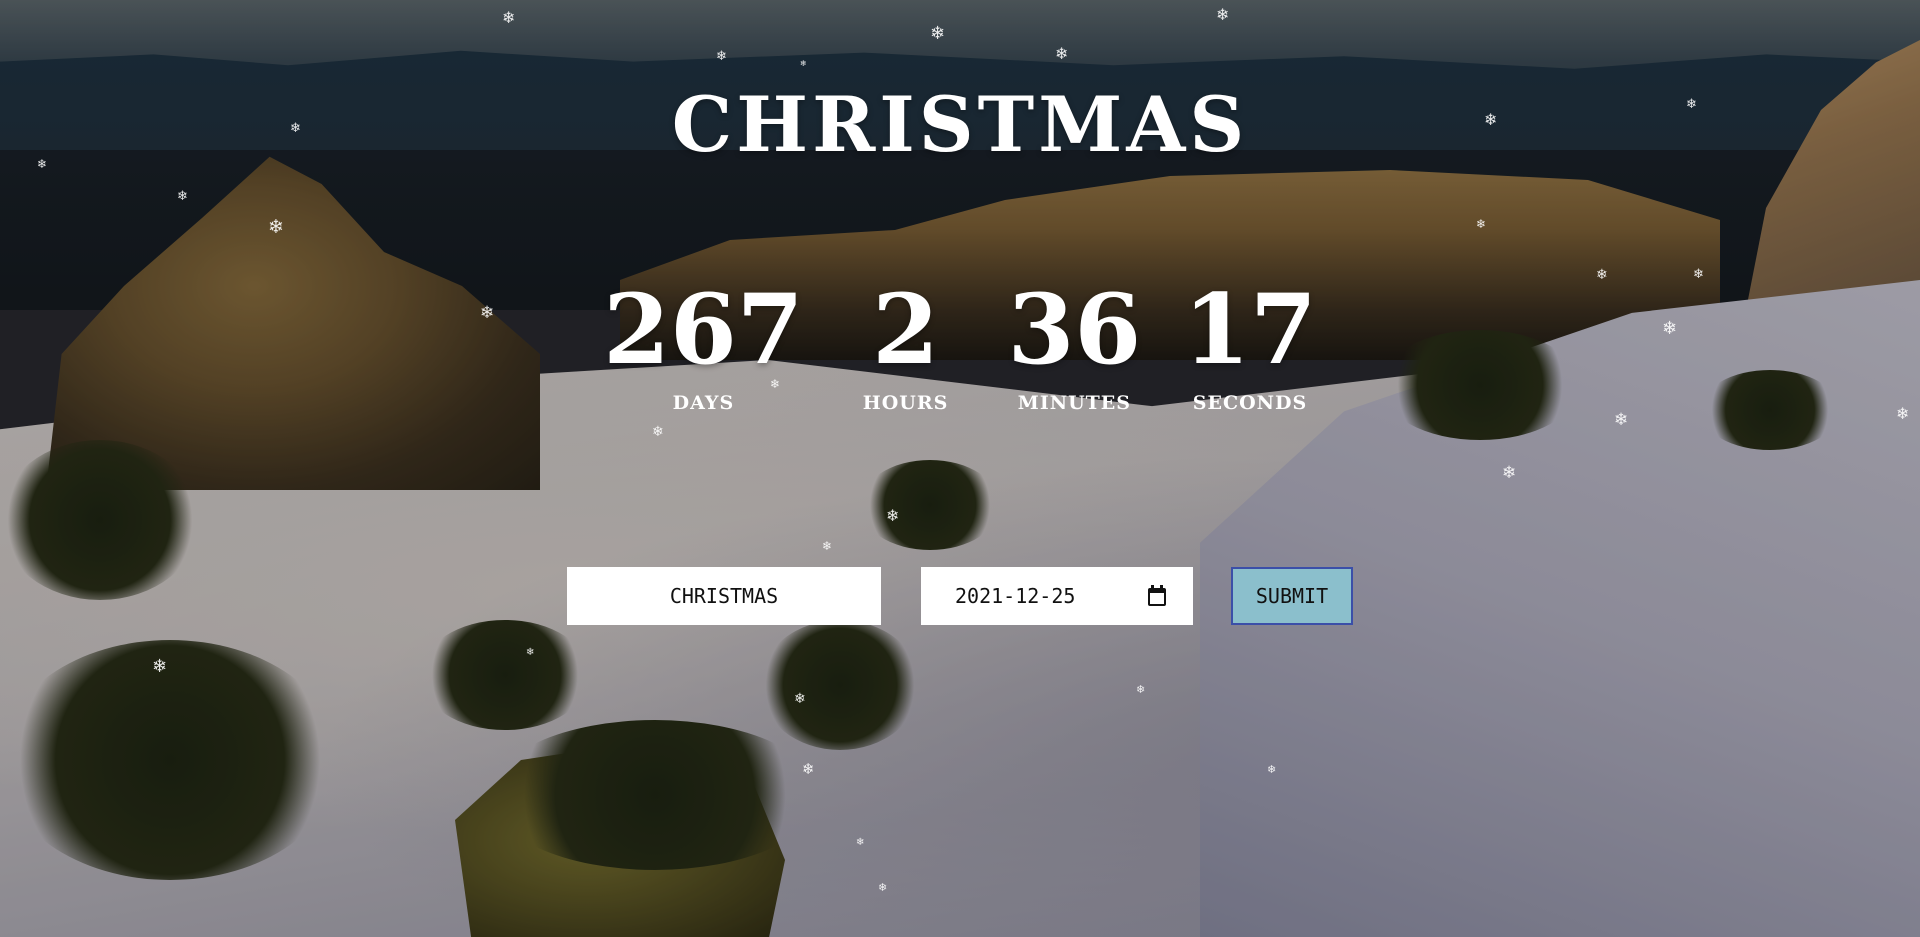 This screenshot has width=1920, height=937. What do you see at coordinates (905, 403) in the screenshot?
I see `hours-label: HOURS` at bounding box center [905, 403].